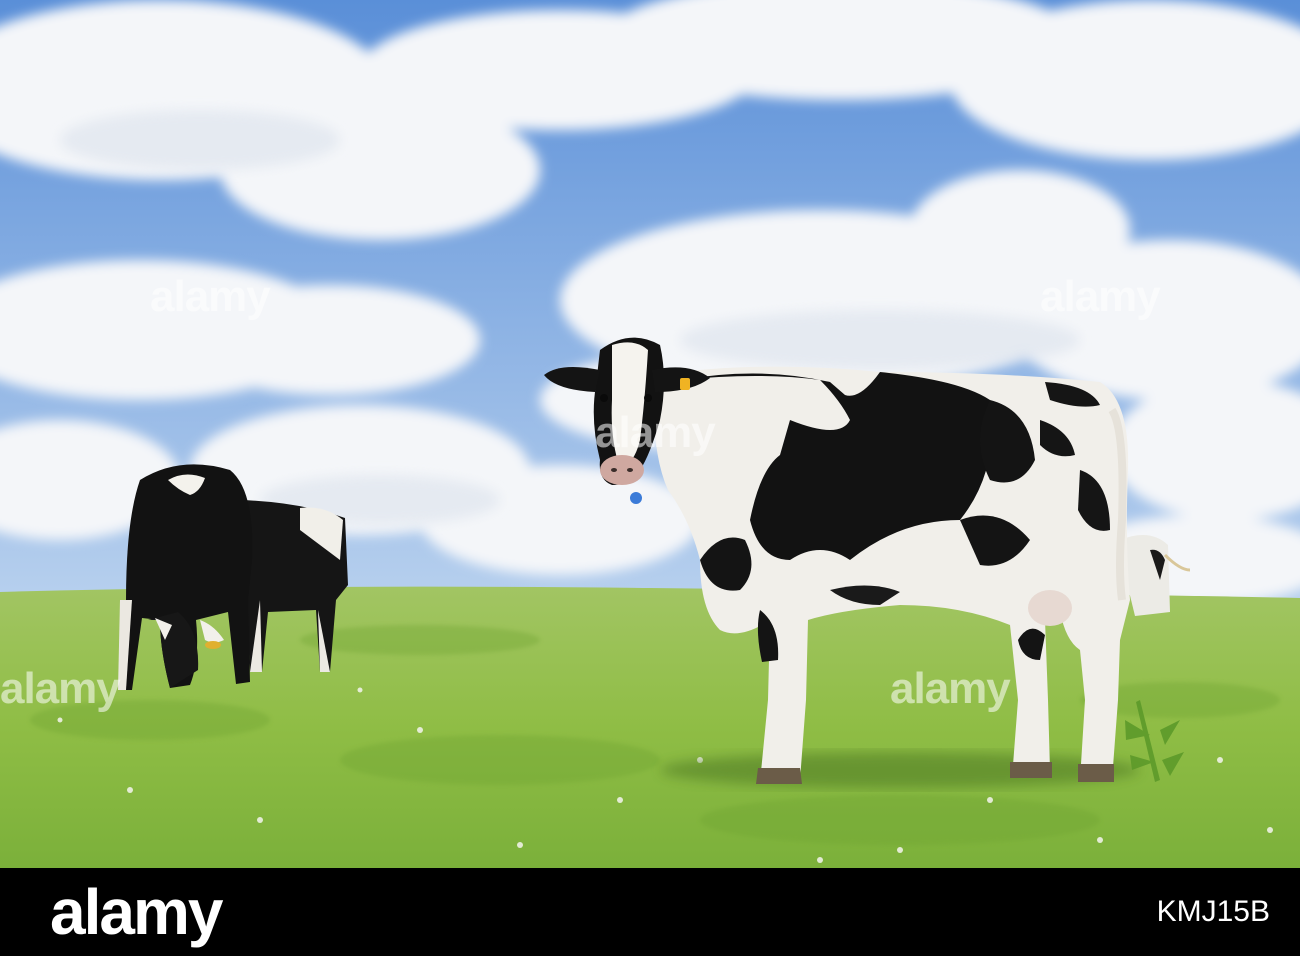  Describe the element at coordinates (136, 912) in the screenshot. I see `alamy-logo: alamy` at that location.